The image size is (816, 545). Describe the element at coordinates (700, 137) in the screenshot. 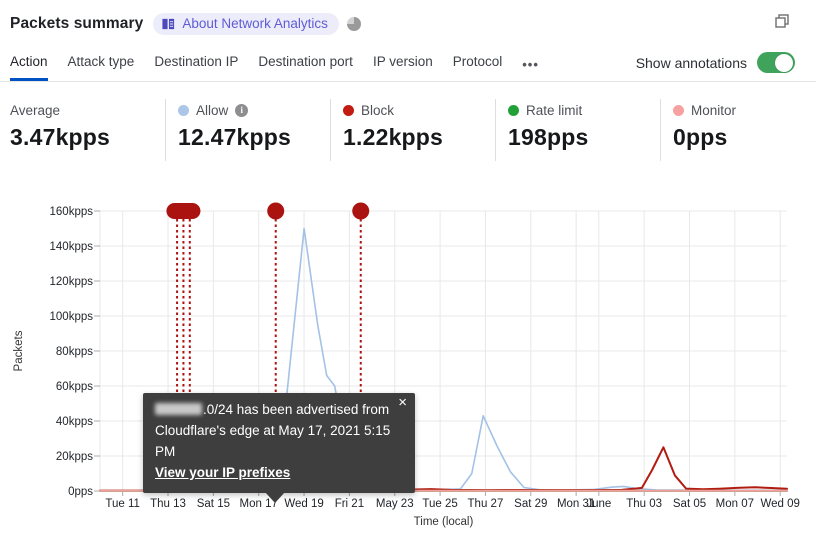

I see `stat-value: 0pps` at that location.